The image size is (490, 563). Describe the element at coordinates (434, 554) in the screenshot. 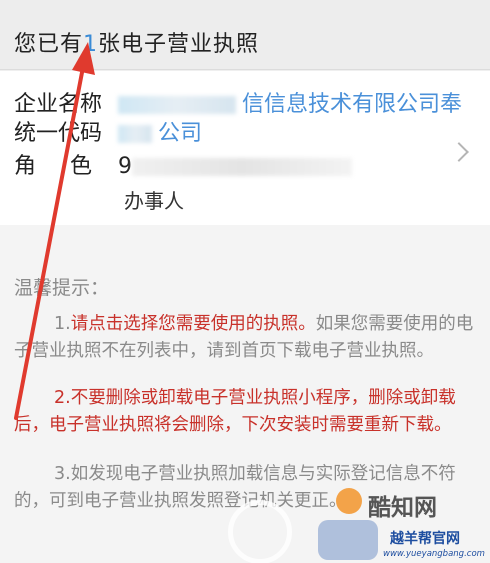

I see `watermark-url: www.yueyangbang.com` at that location.